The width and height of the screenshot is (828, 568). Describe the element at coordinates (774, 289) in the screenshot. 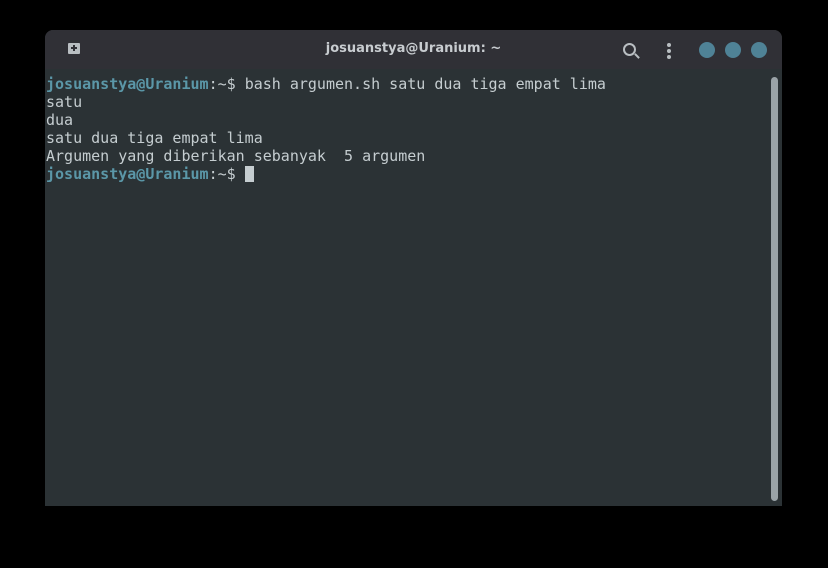

I see `scrollbar` at that location.